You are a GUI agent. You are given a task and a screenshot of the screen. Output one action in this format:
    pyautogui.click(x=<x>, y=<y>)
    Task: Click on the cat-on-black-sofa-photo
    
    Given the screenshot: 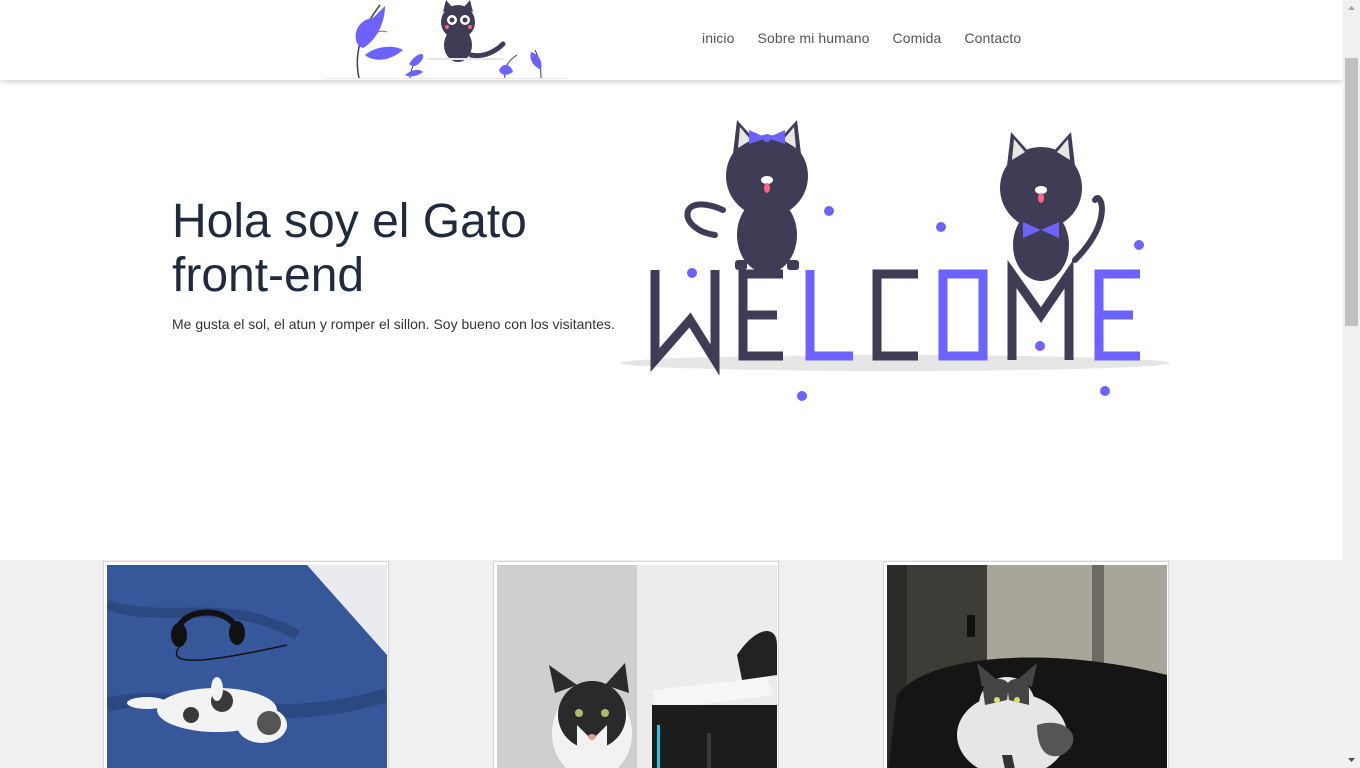 What is the action you would take?
    pyautogui.click(x=1027, y=666)
    